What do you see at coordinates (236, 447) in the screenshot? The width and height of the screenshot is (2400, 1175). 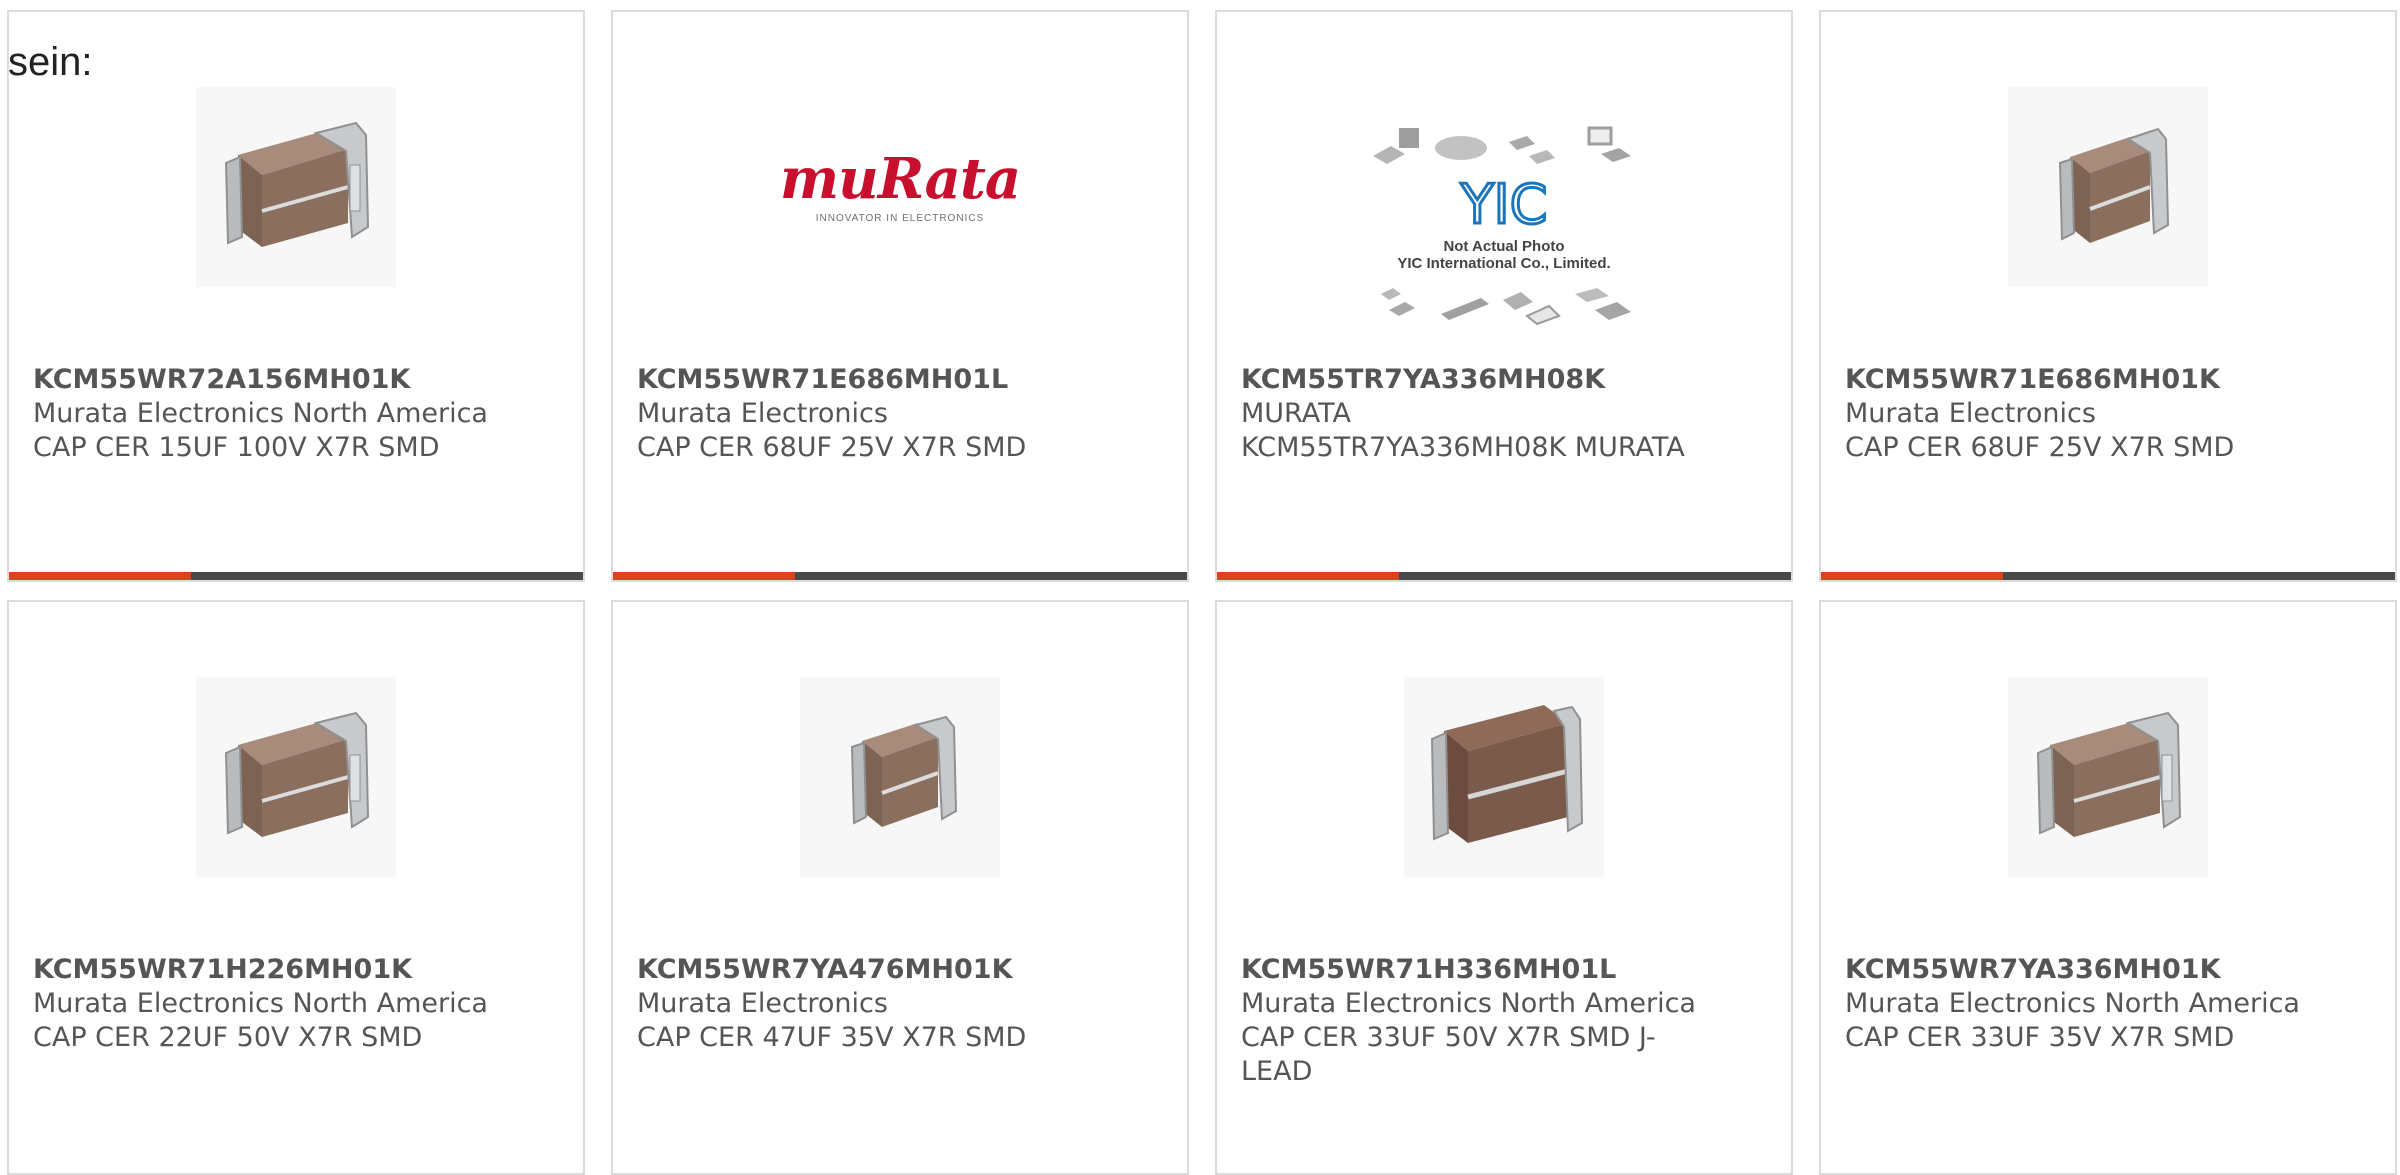 I see `description: CAP CER 15UF 100V X7R SMD` at bounding box center [236, 447].